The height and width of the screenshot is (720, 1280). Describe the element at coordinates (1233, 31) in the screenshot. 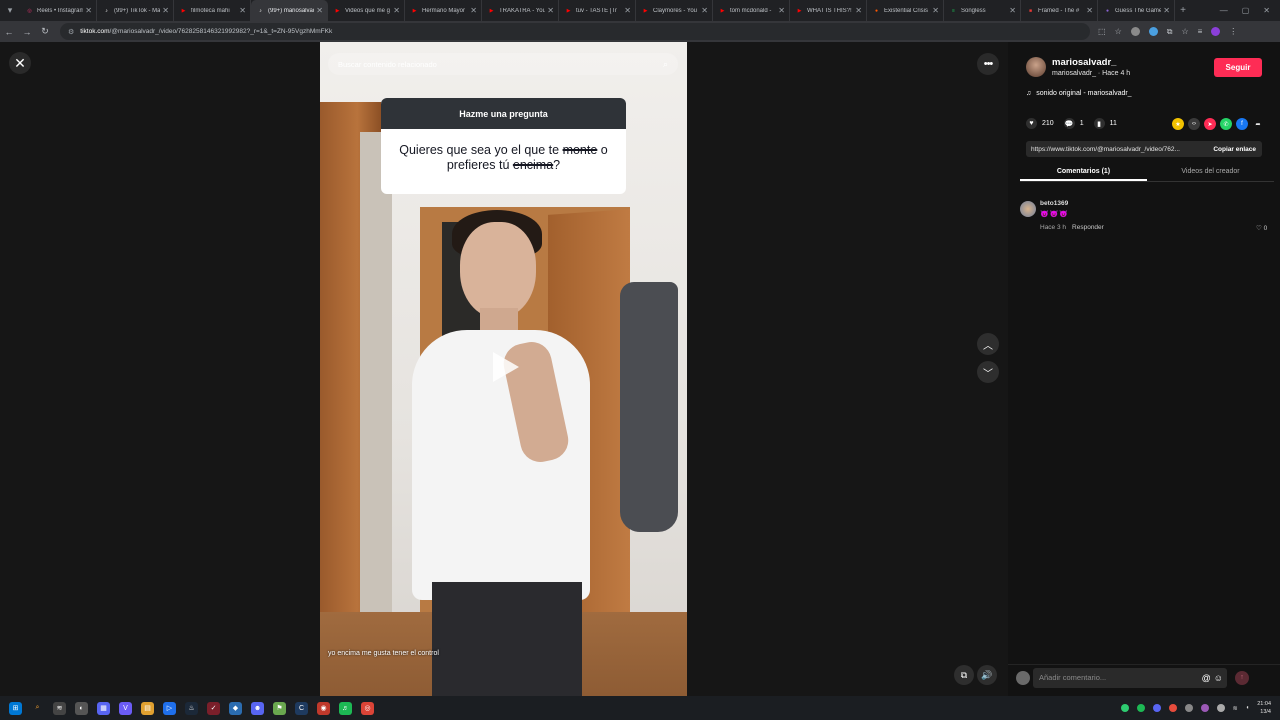

I see `browser-menu-icon: ⋮` at that location.